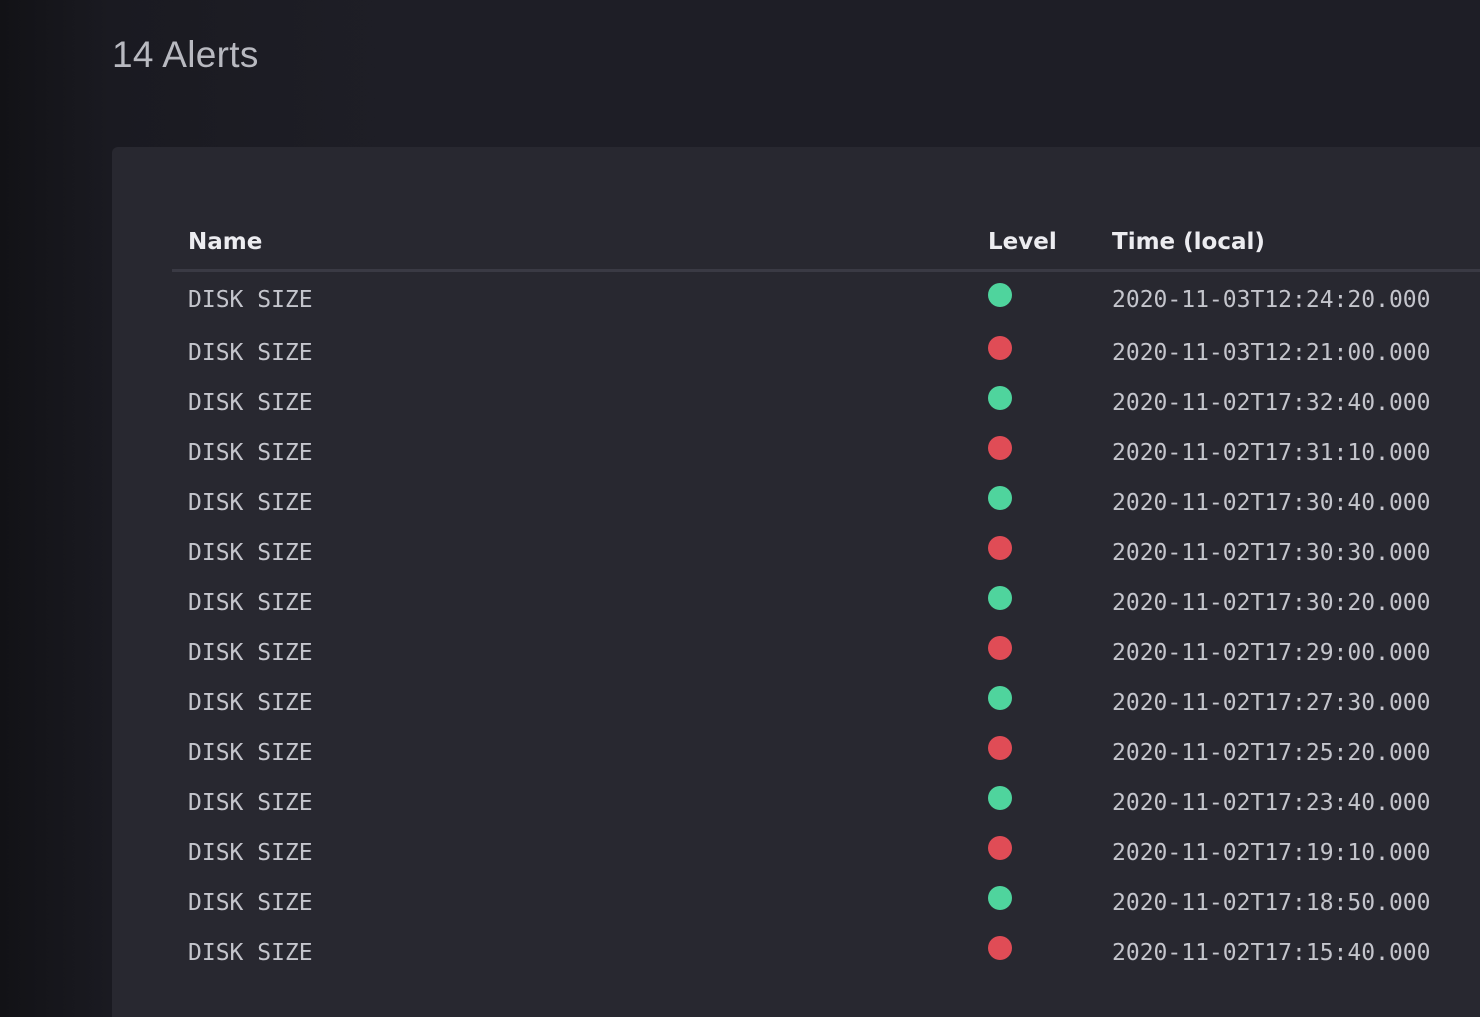 This screenshot has height=1017, width=1480. I want to click on header-row: Name Level Time (local), so click(826, 243).